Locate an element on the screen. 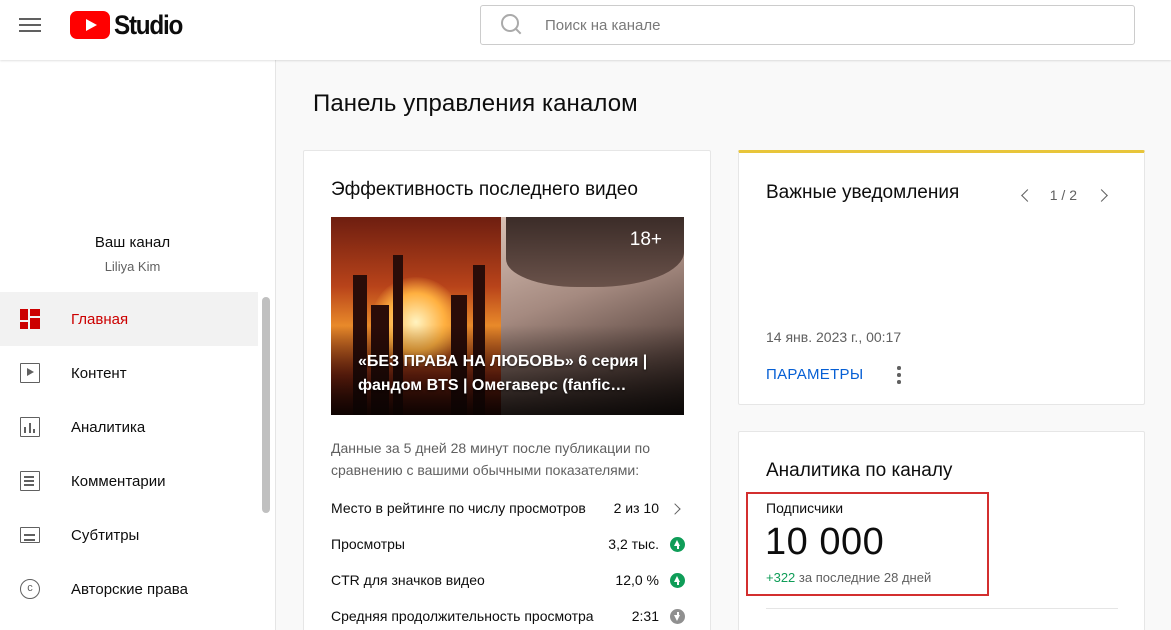  menu-icon is located at coordinates (31, 25).